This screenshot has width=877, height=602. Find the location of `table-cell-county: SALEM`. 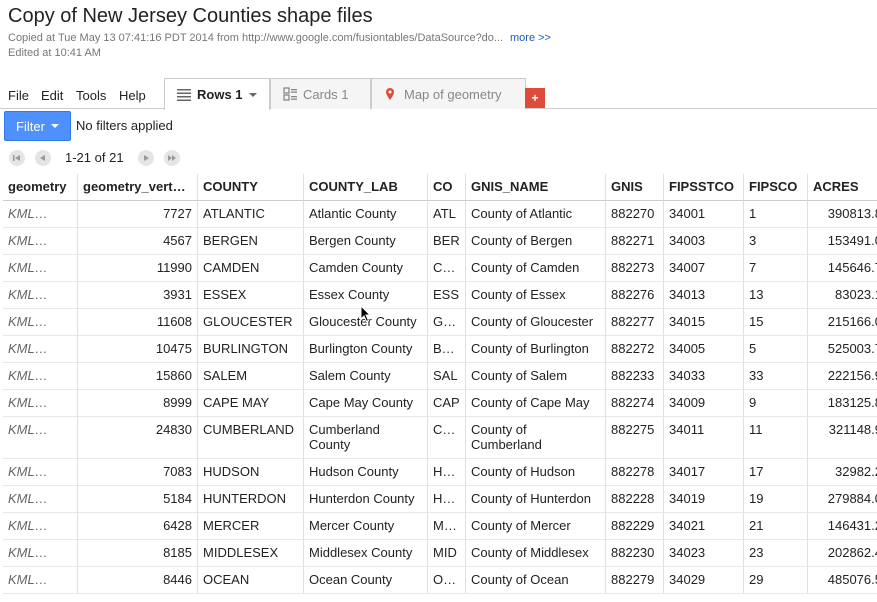

table-cell-county: SALEM is located at coordinates (251, 376).